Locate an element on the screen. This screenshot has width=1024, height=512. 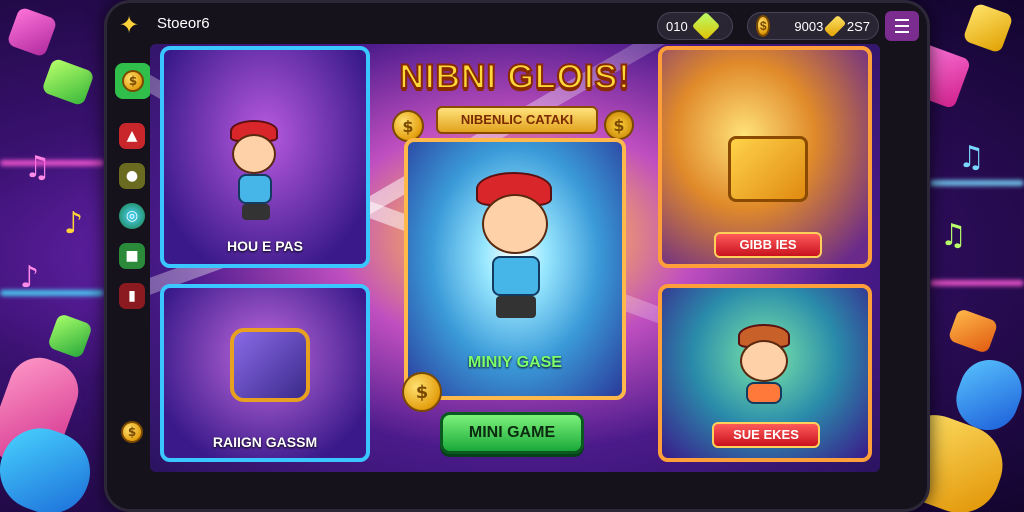
music-note-icon: ♫ is located at coordinates (37, 167).